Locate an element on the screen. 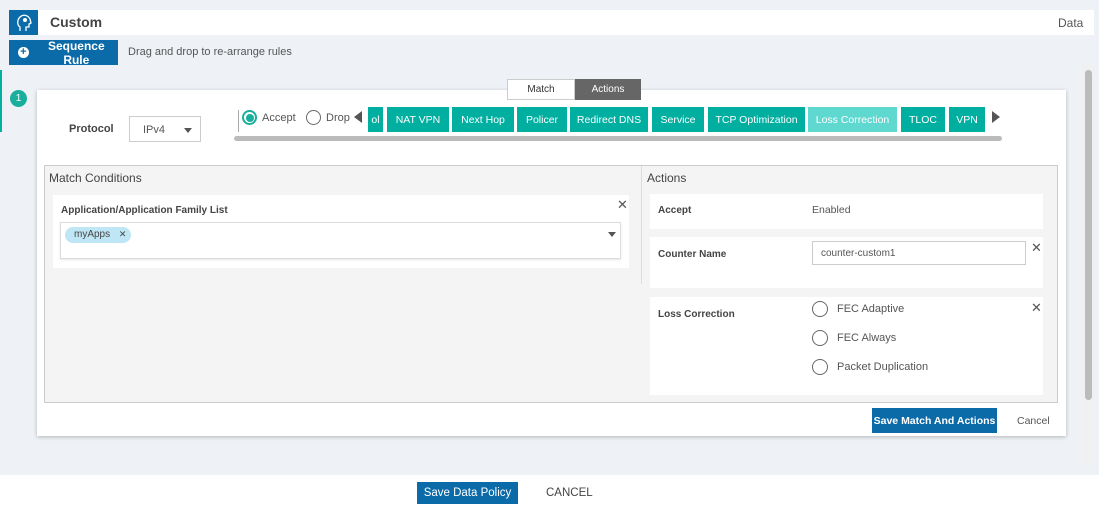 The height and width of the screenshot is (506, 1099). action-button-tcp-optimization: TCP Optimization is located at coordinates (756, 119).